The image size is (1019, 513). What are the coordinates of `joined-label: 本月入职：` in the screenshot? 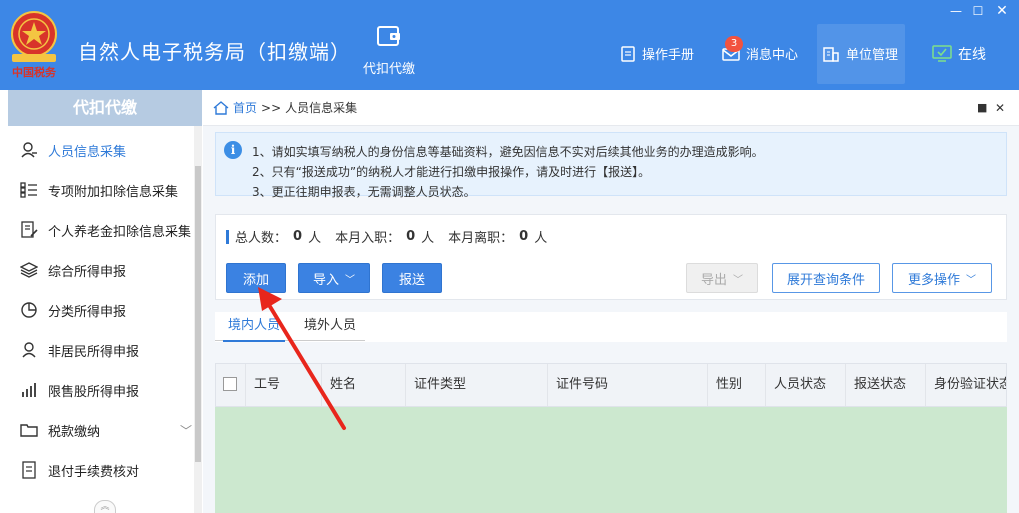 It's located at (368, 238).